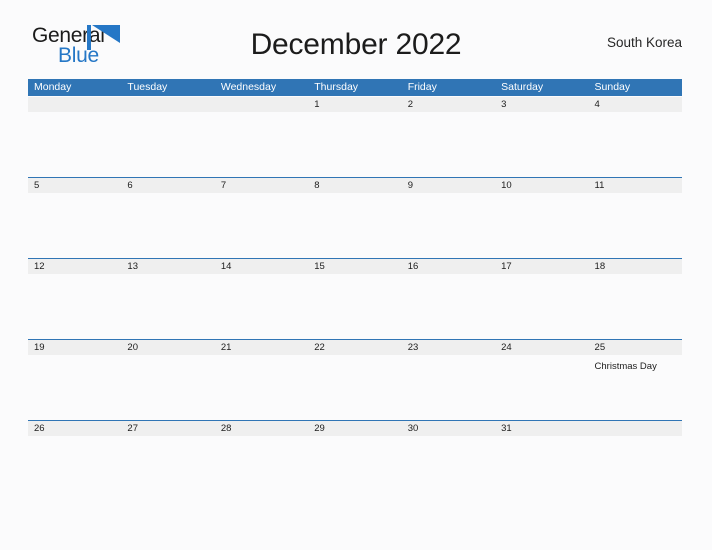  Describe the element at coordinates (541, 428) in the screenshot. I see `day-cell: 31` at that location.